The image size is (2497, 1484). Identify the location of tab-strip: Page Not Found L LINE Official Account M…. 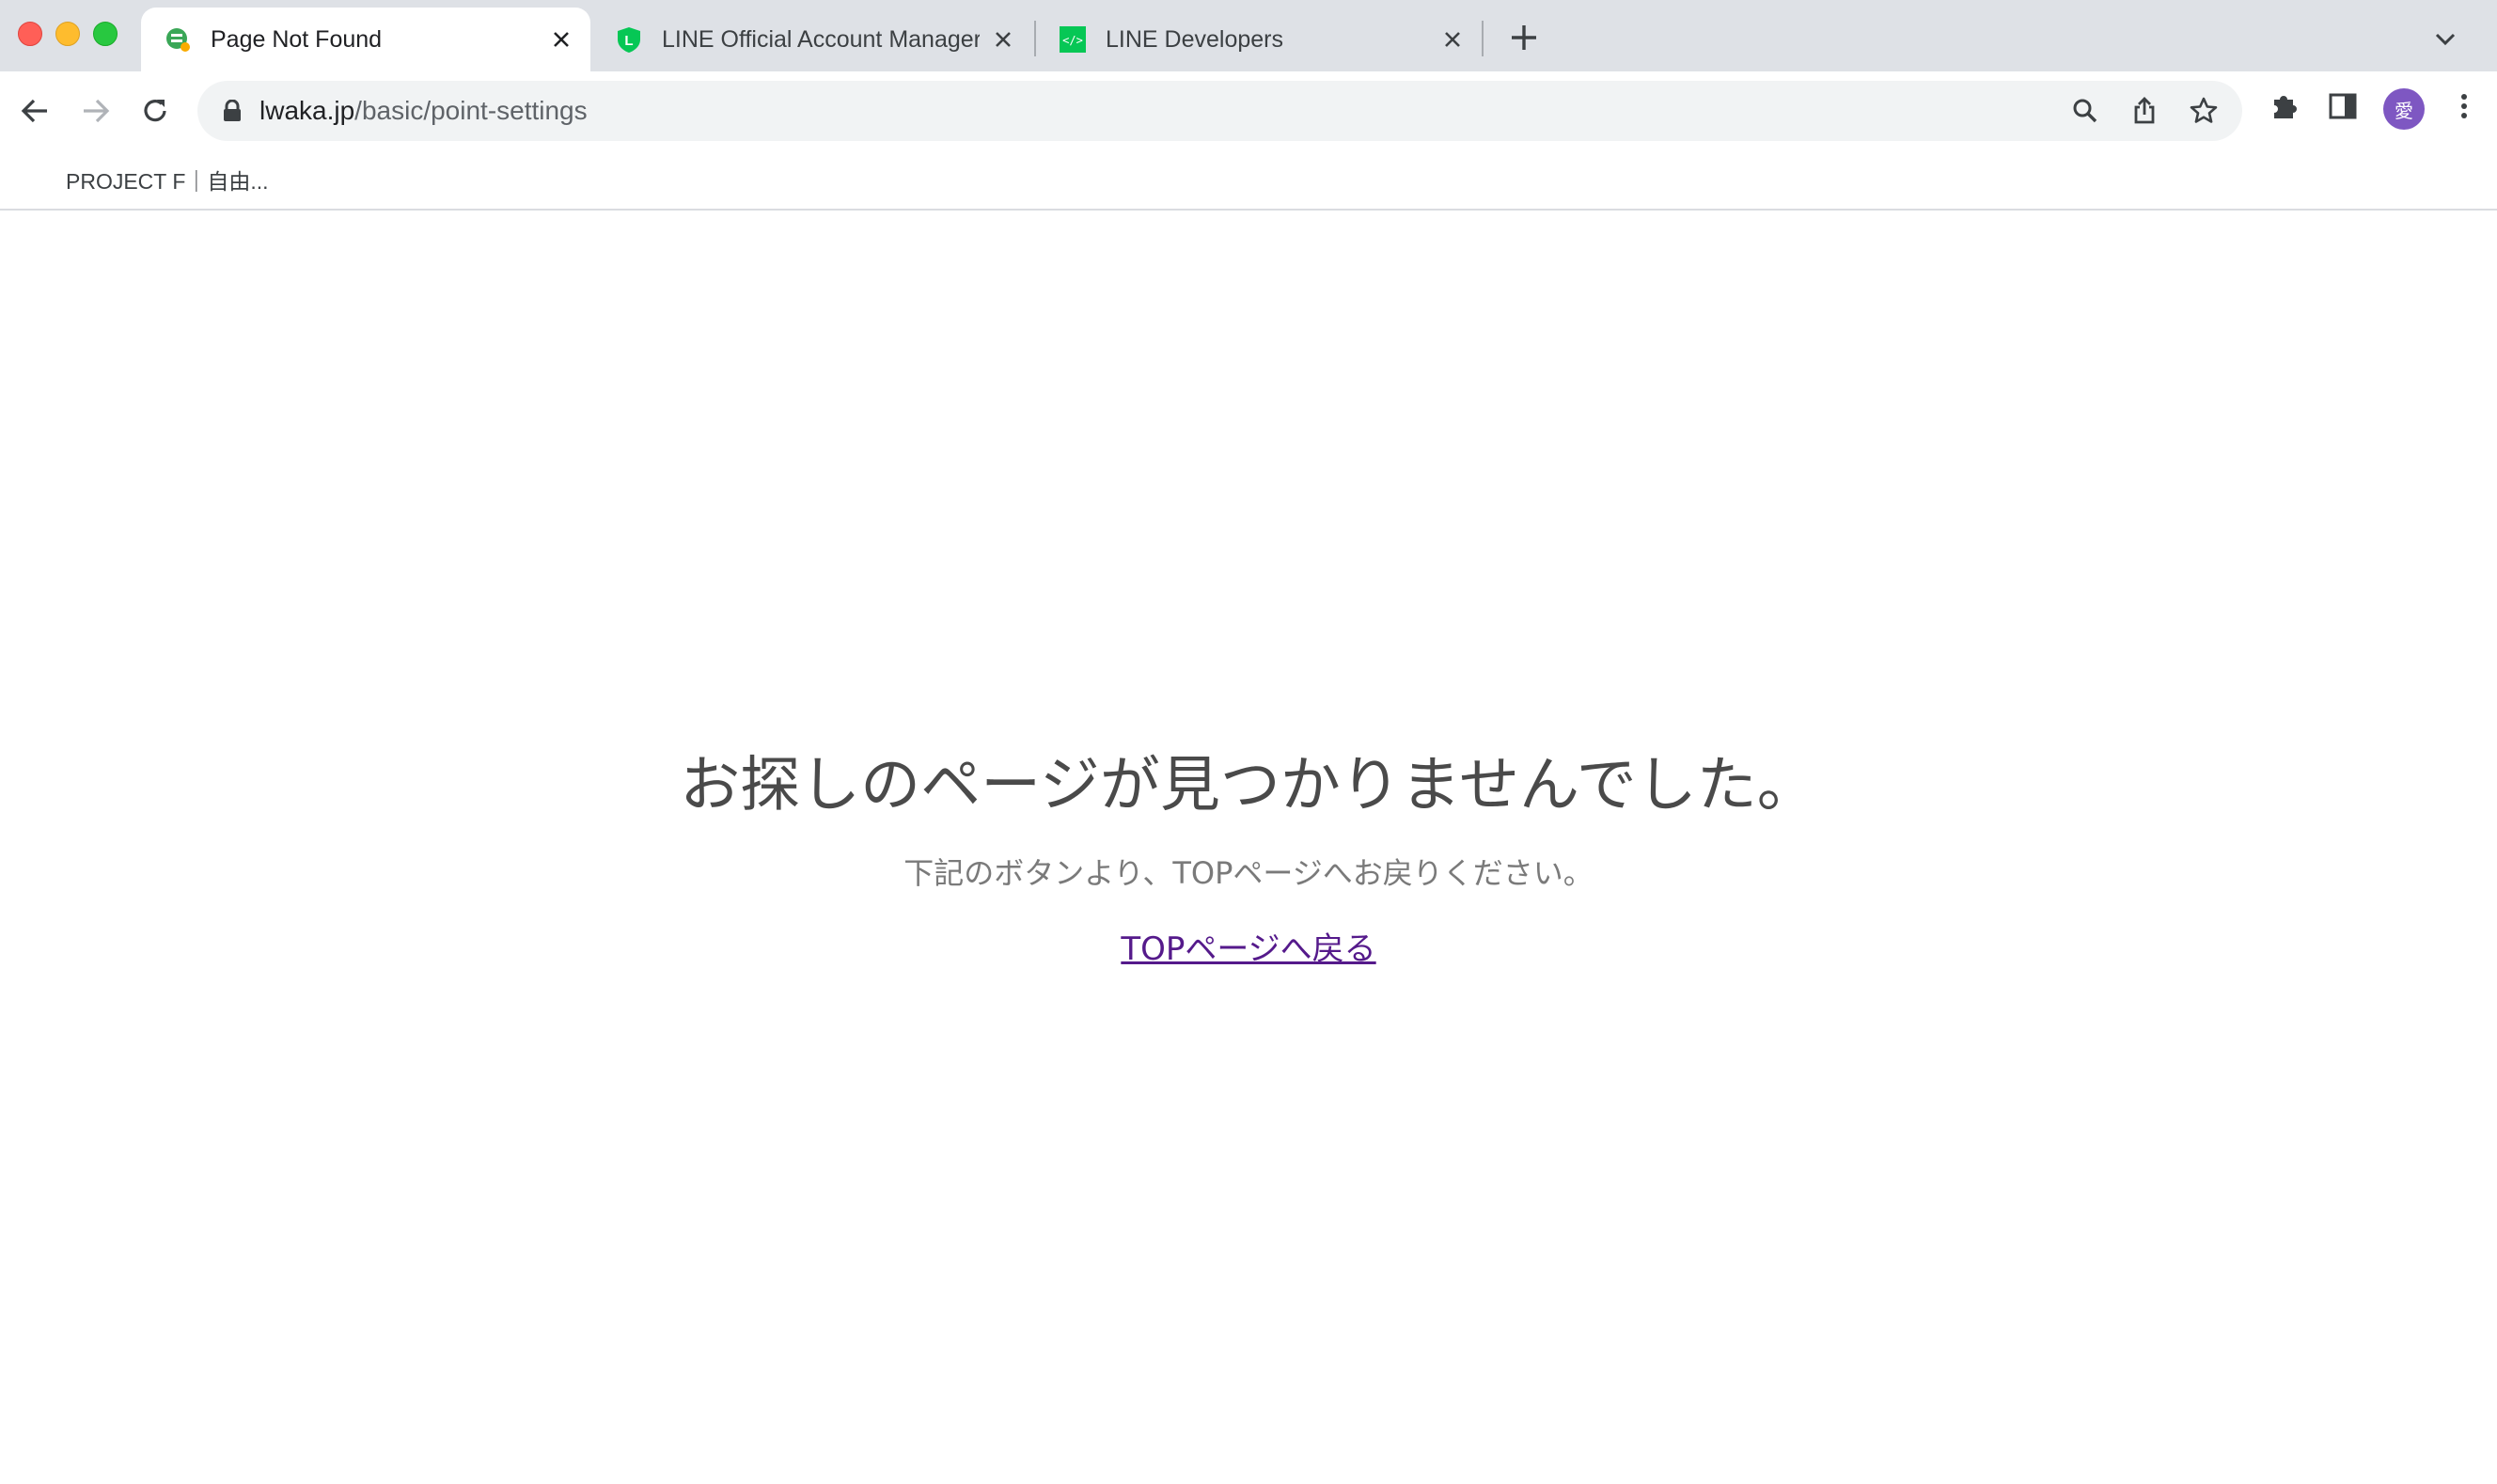
(1249, 35).